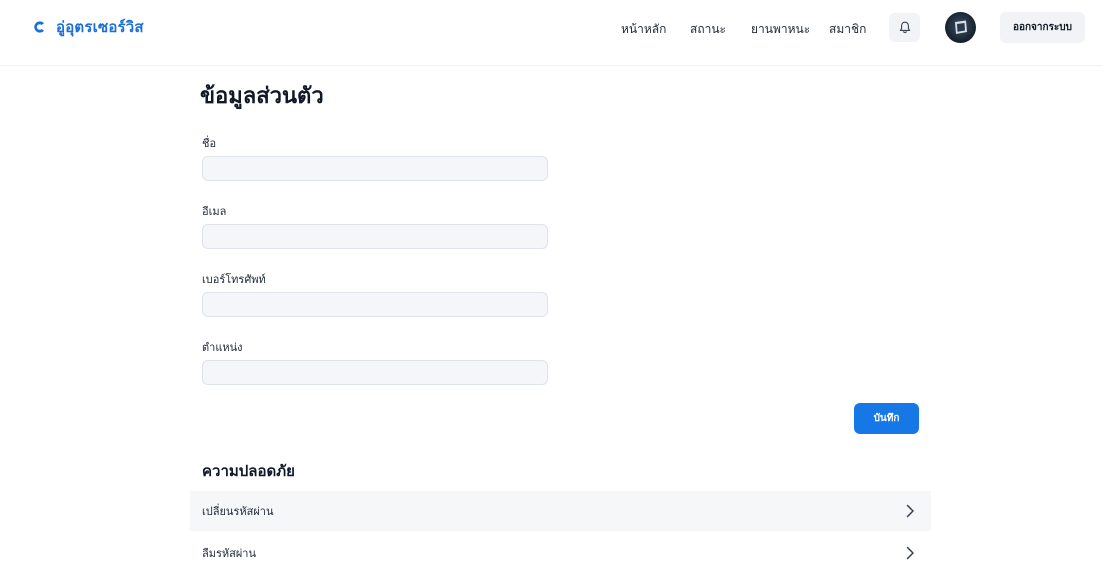 This screenshot has height=573, width=1102. I want to click on change-password-label: เปลี่ยนรหัสผ่าน, so click(238, 511).